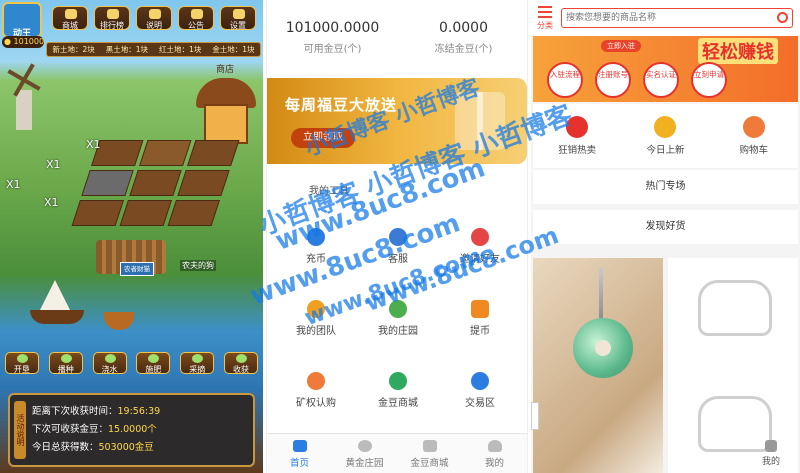 This screenshot has height=473, width=800. I want to click on pick-button: 采摘, so click(197, 363).